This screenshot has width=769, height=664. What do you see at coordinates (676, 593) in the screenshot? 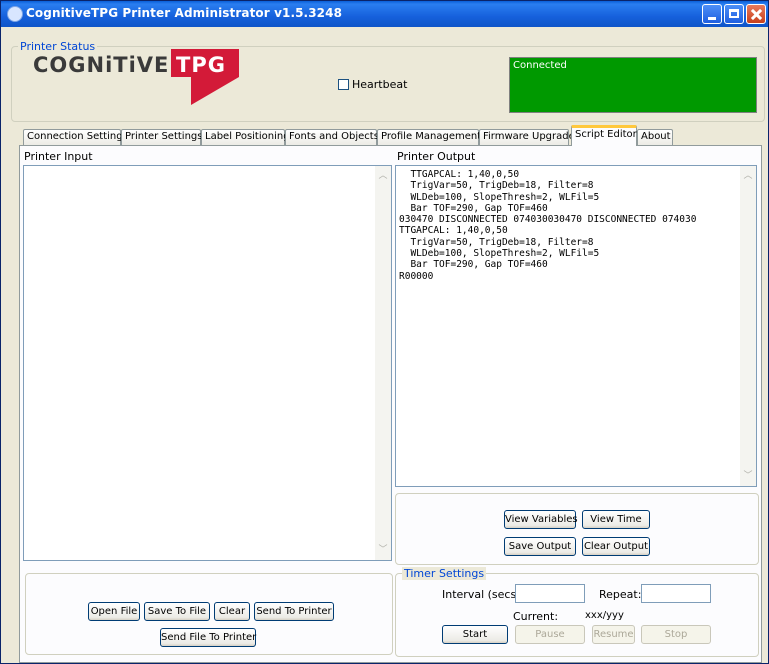
I see `repeat-input` at bounding box center [676, 593].